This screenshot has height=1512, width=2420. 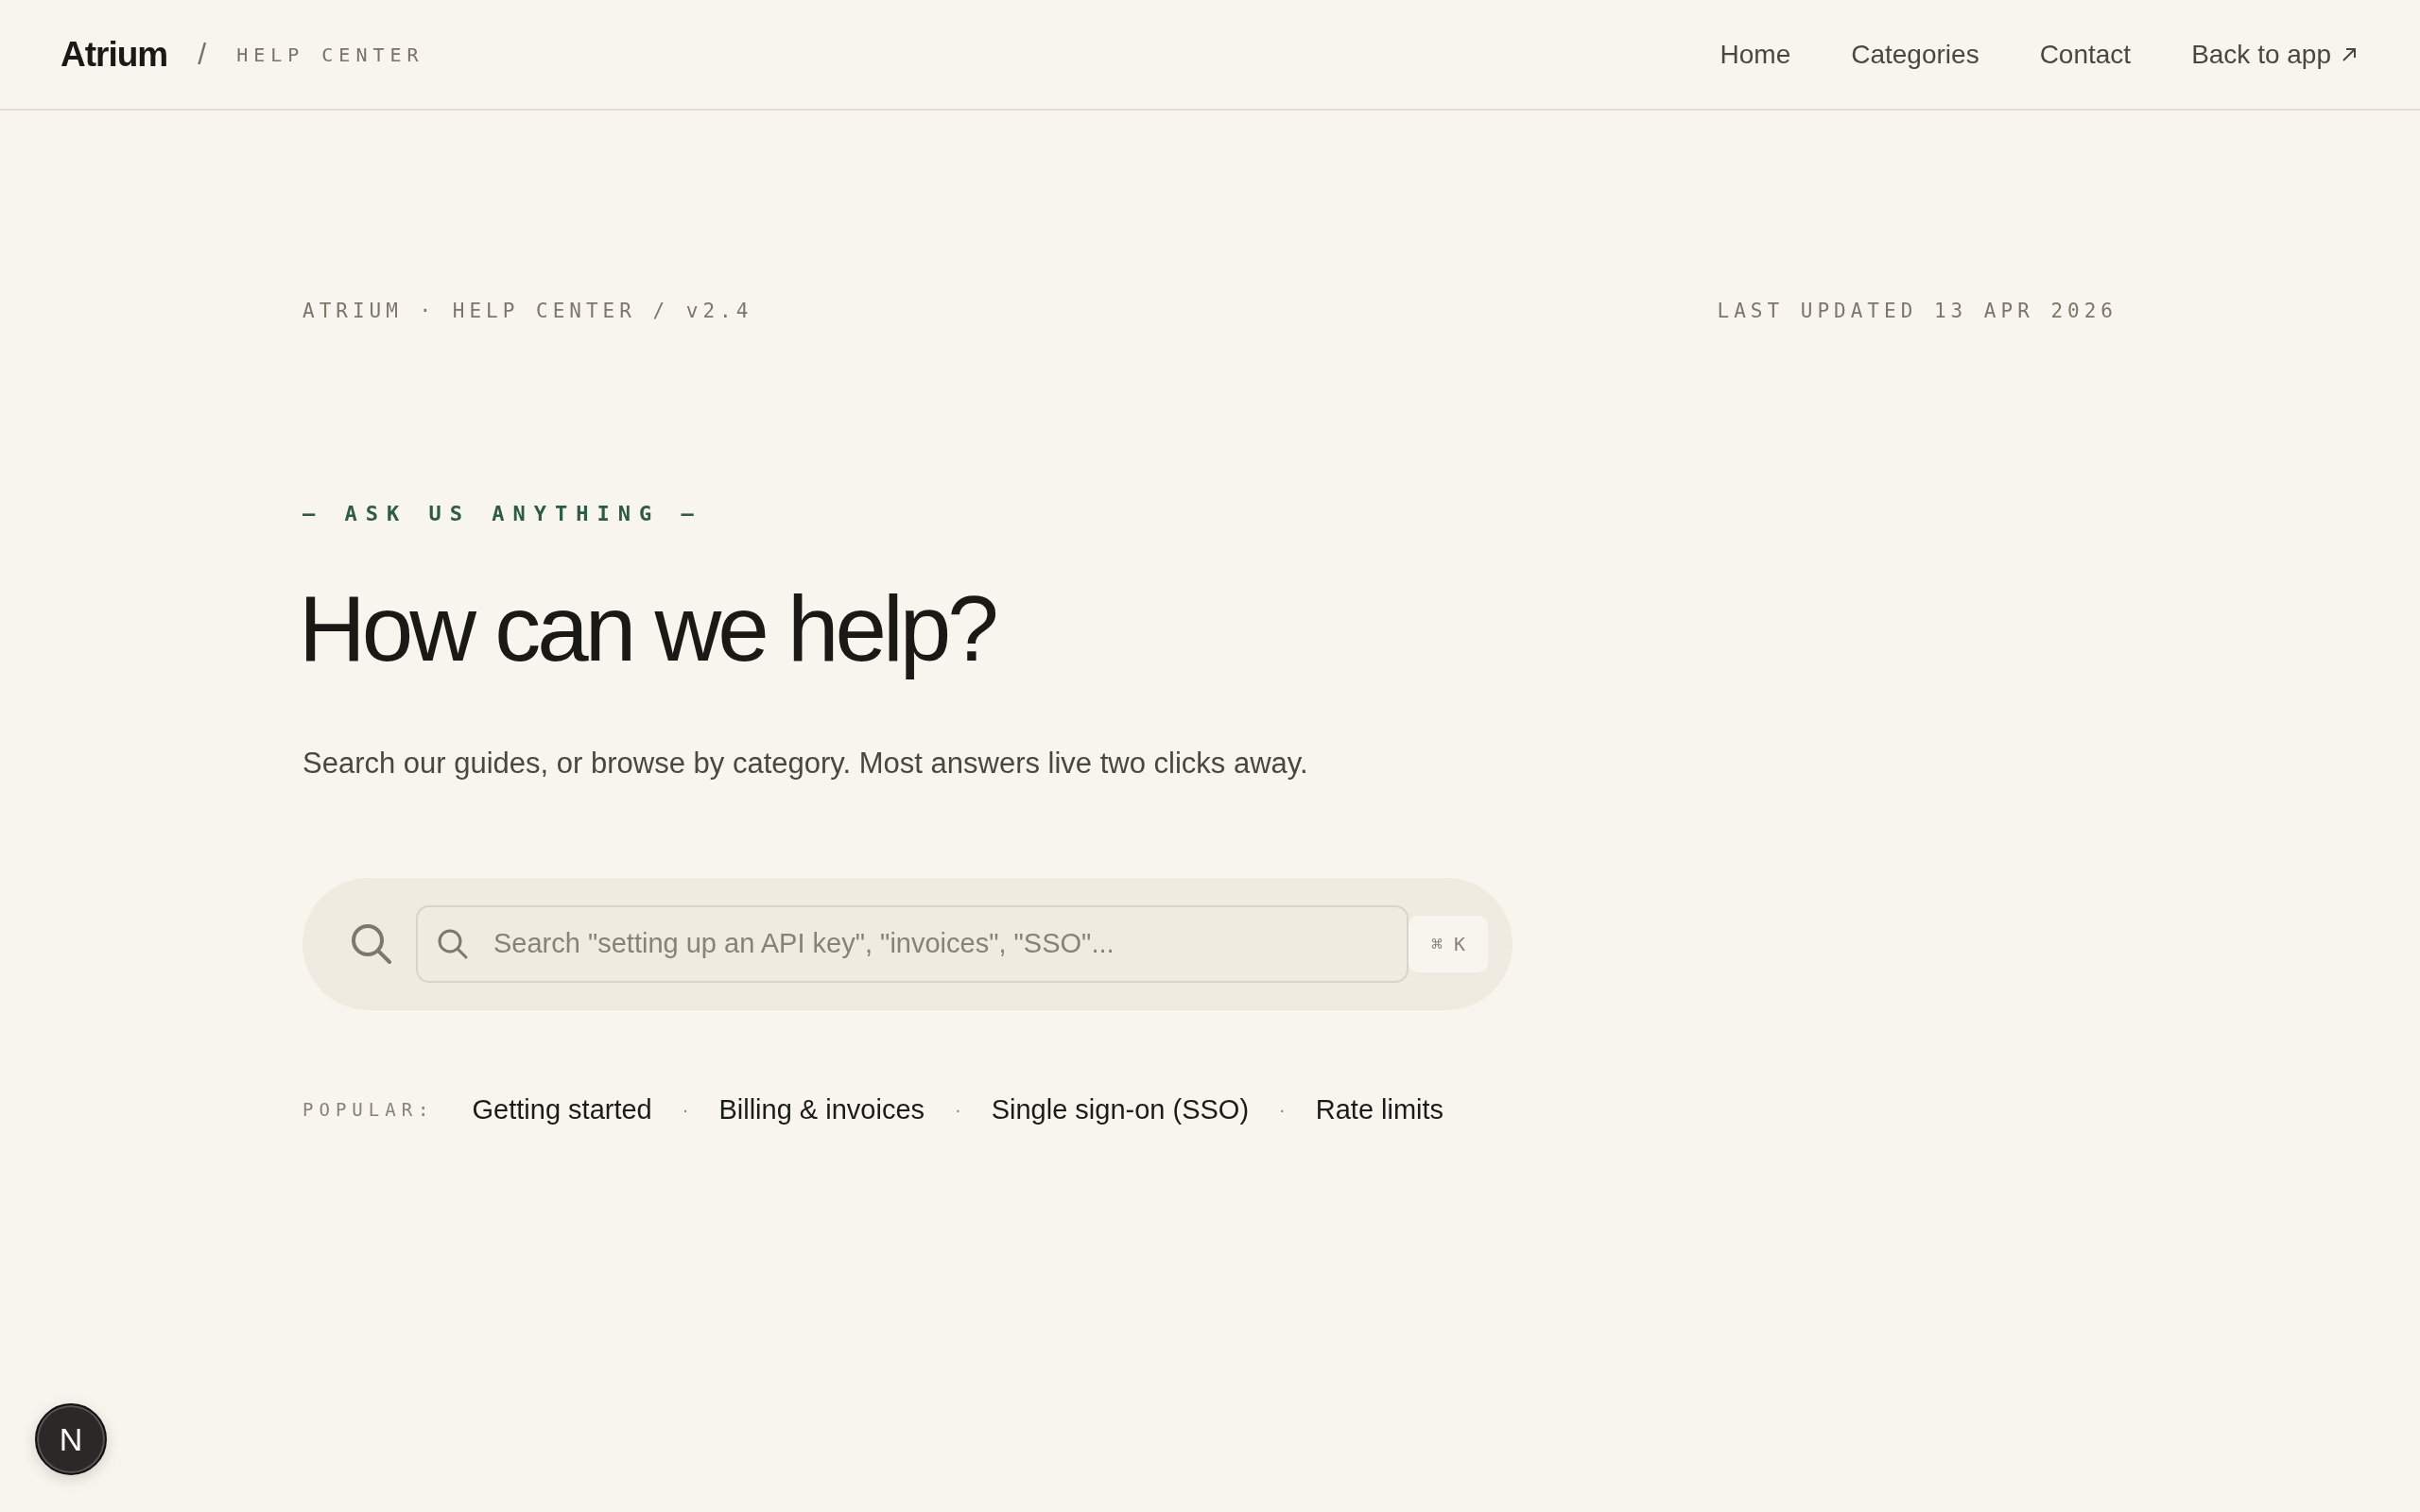 What do you see at coordinates (821, 1109) in the screenshot?
I see `popular-link: Billing & invoices` at bounding box center [821, 1109].